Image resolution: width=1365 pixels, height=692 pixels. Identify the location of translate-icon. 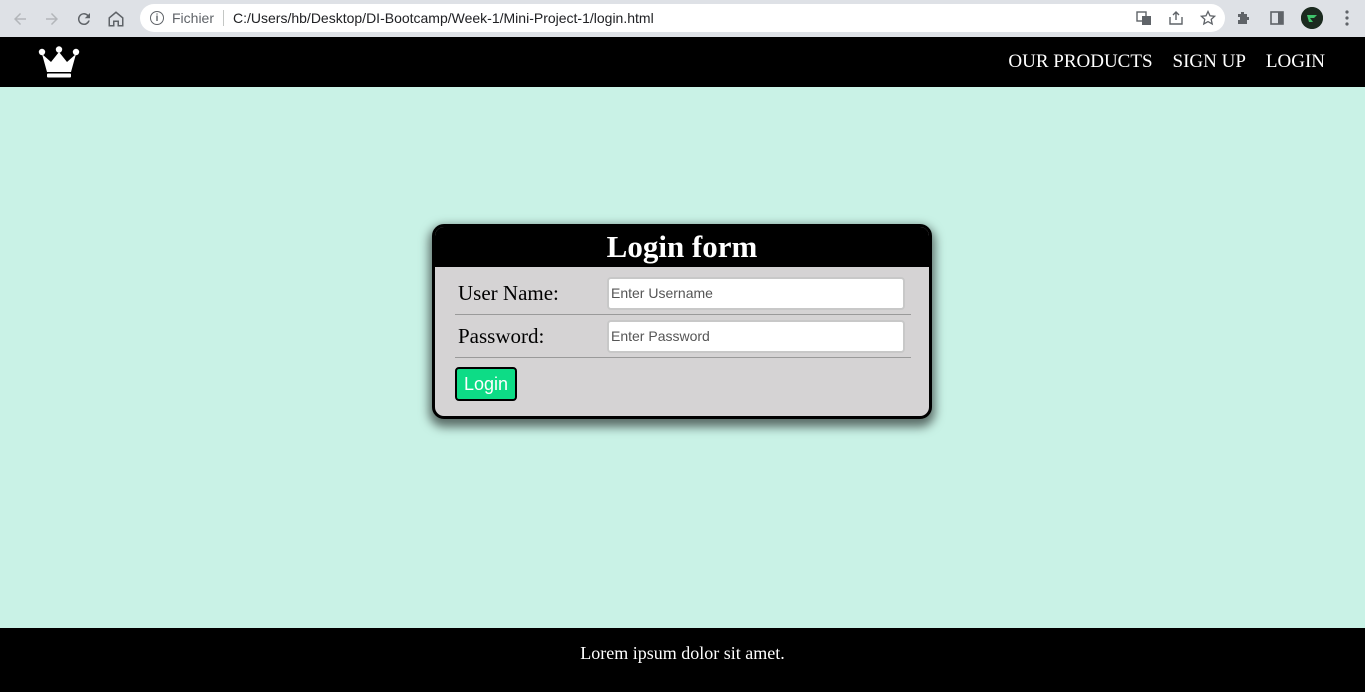
(1144, 18).